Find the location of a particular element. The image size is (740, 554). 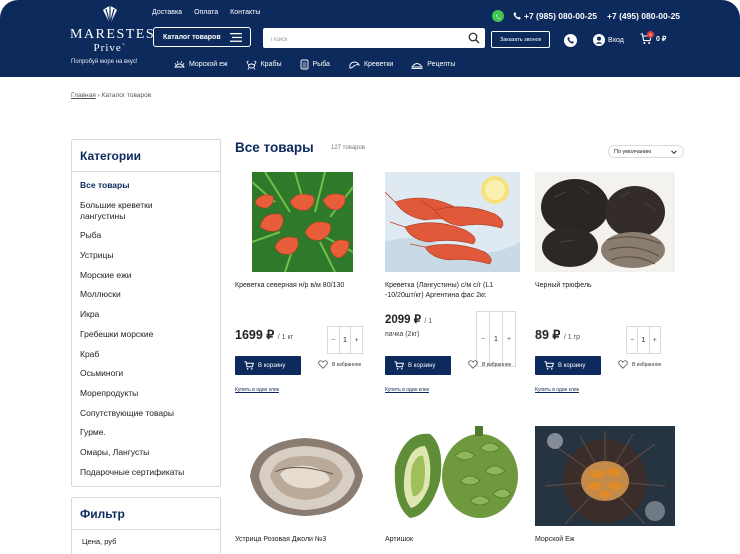

cart-link: 0 0 ₽ is located at coordinates (653, 38).